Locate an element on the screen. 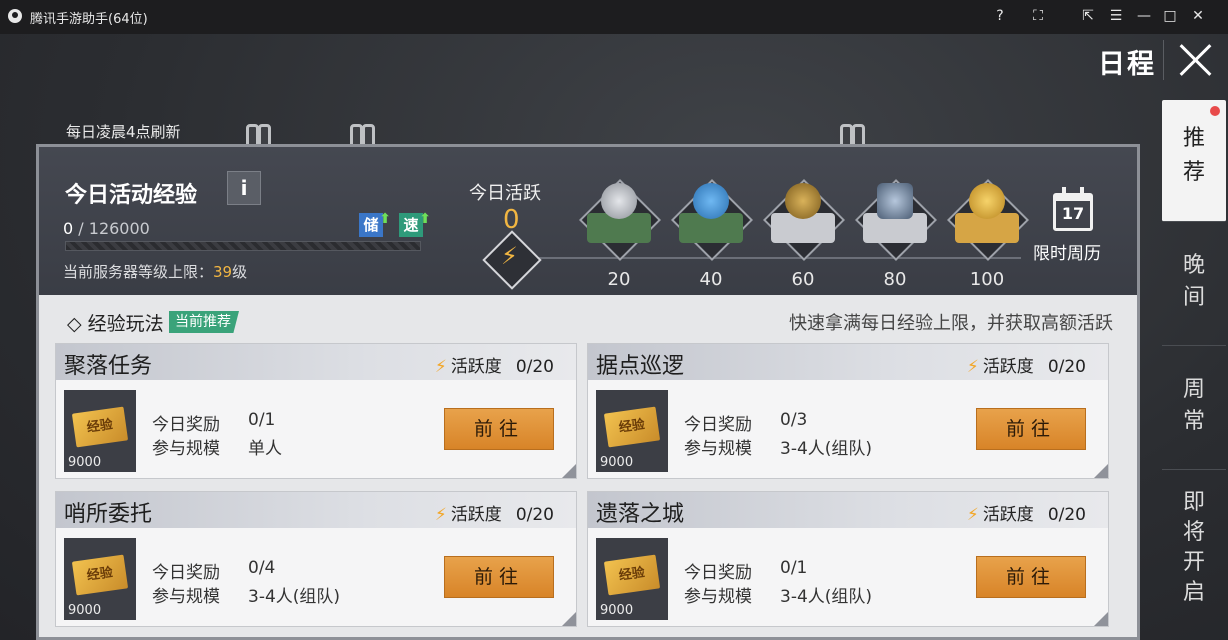 This screenshot has height=640, width=1228. reward-milestone-60: 60 is located at coordinates (803, 235).